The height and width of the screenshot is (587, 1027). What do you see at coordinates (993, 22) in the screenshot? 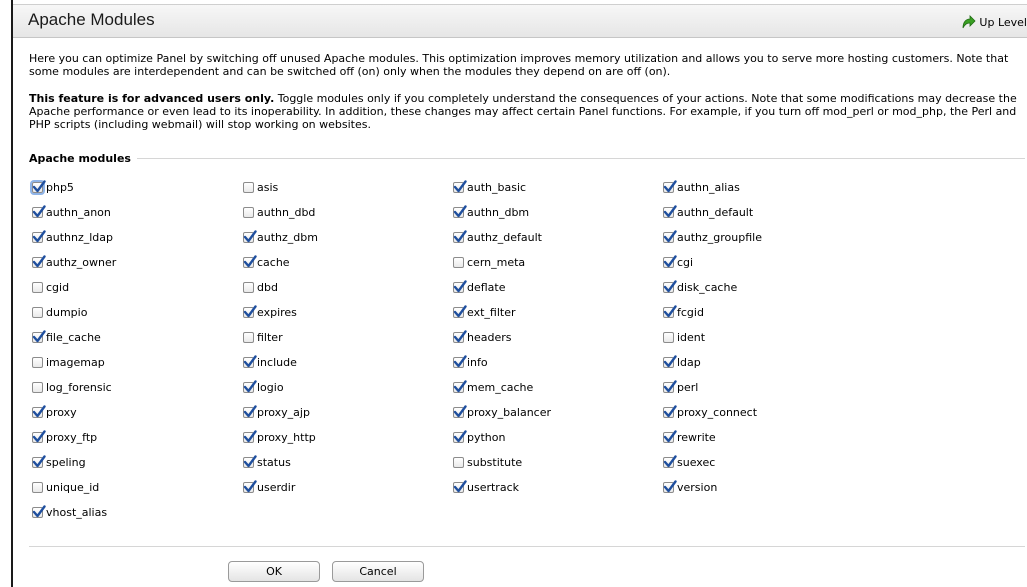
I see `up-level-link: Up Level` at bounding box center [993, 22].